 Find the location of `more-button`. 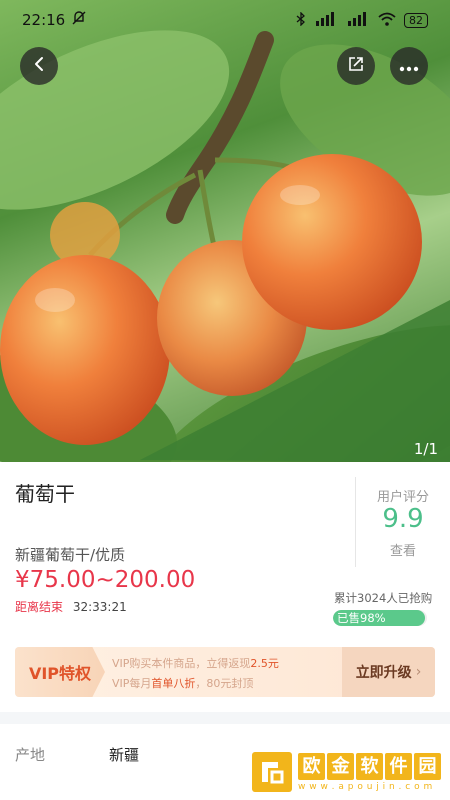

more-button is located at coordinates (409, 66).